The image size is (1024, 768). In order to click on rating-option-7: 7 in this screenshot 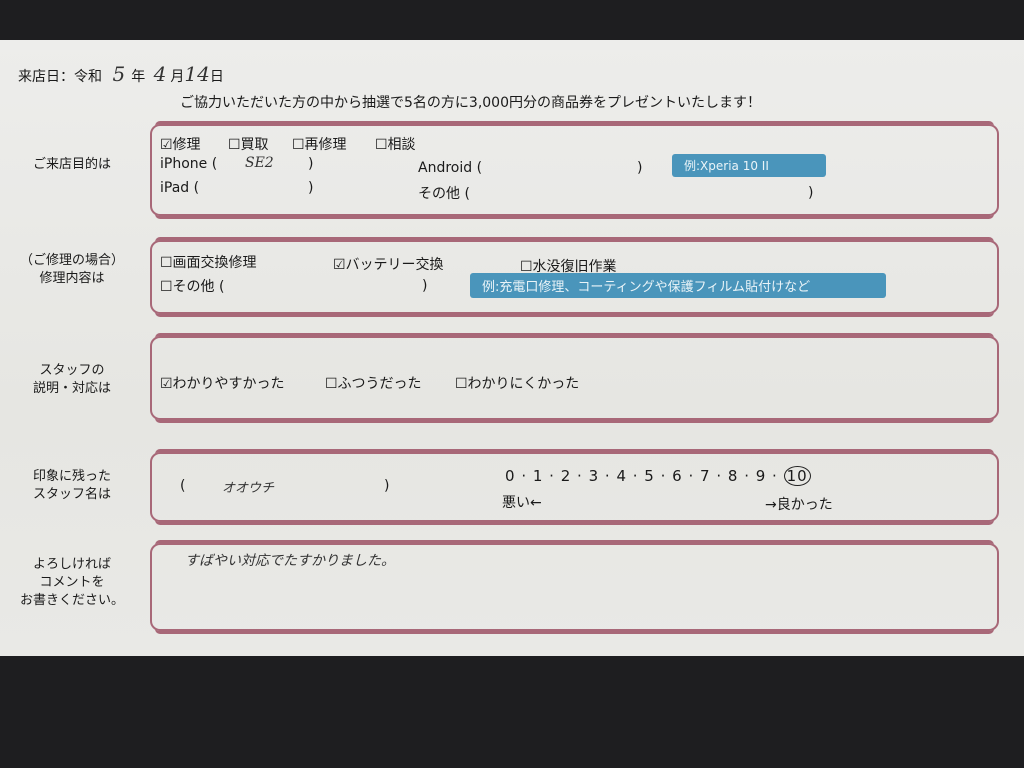, I will do `click(705, 476)`.